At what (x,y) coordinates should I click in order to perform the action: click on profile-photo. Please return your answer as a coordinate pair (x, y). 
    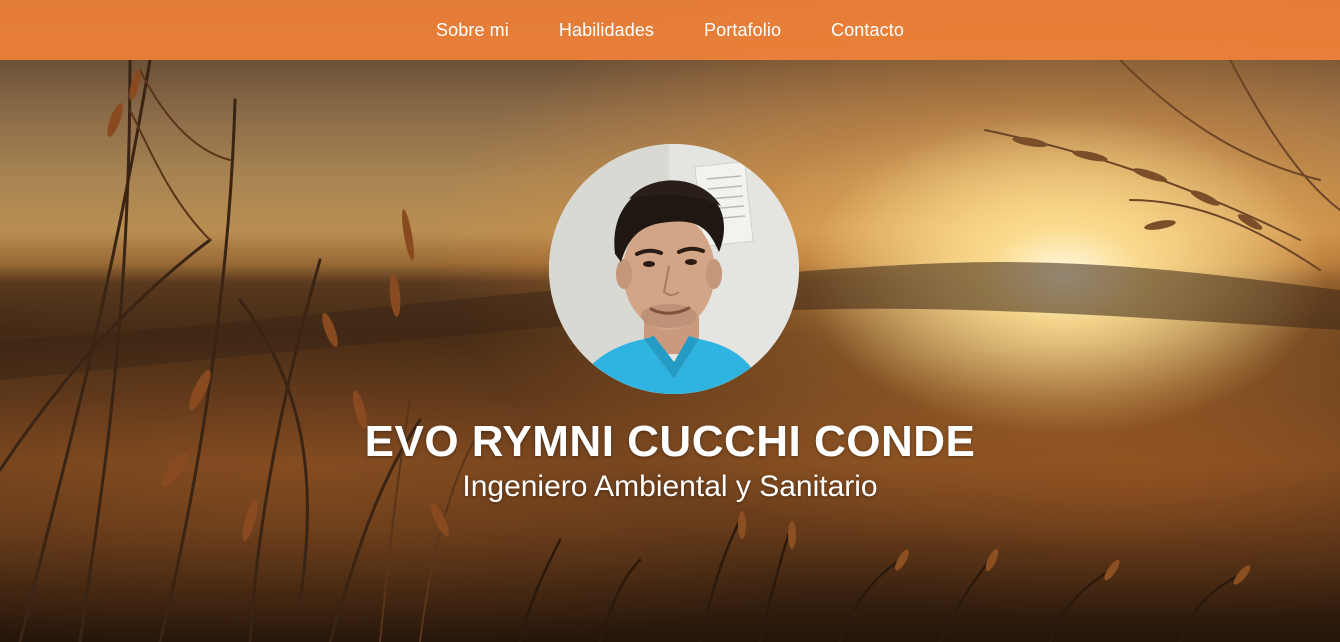
    Looking at the image, I should click on (674, 269).